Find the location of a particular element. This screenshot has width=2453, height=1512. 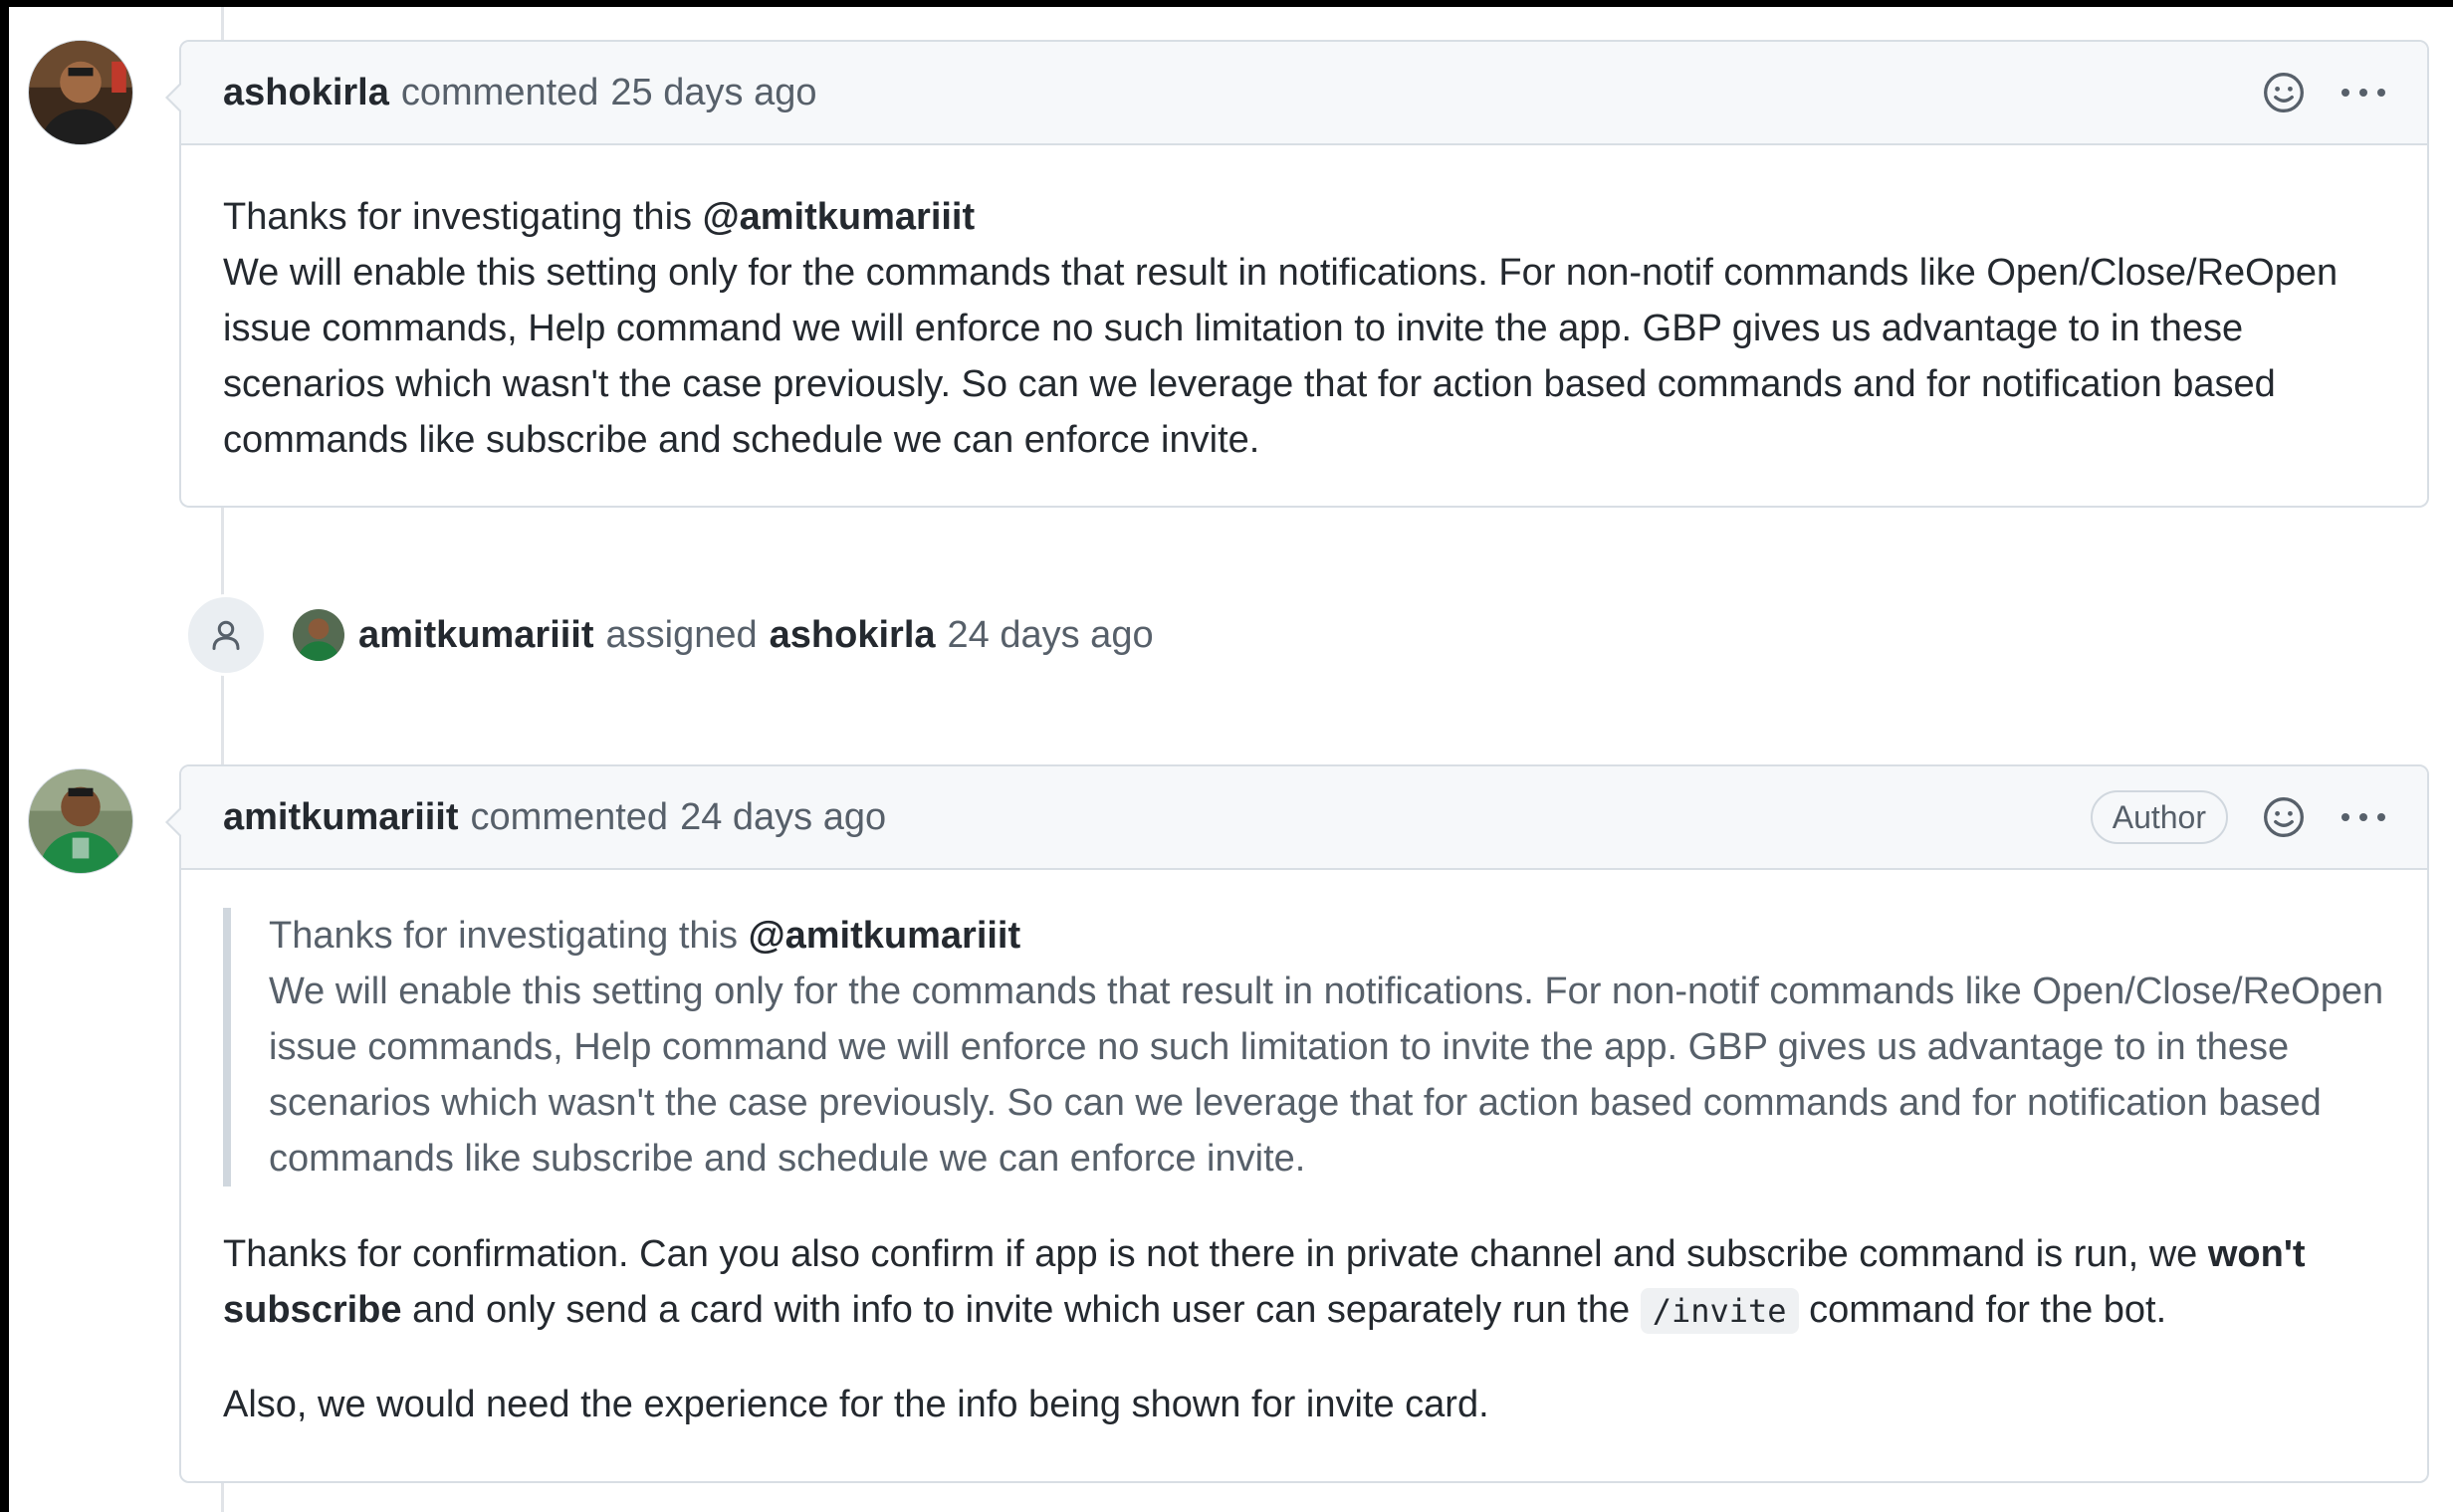

comment-actions is located at coordinates (2324, 92).